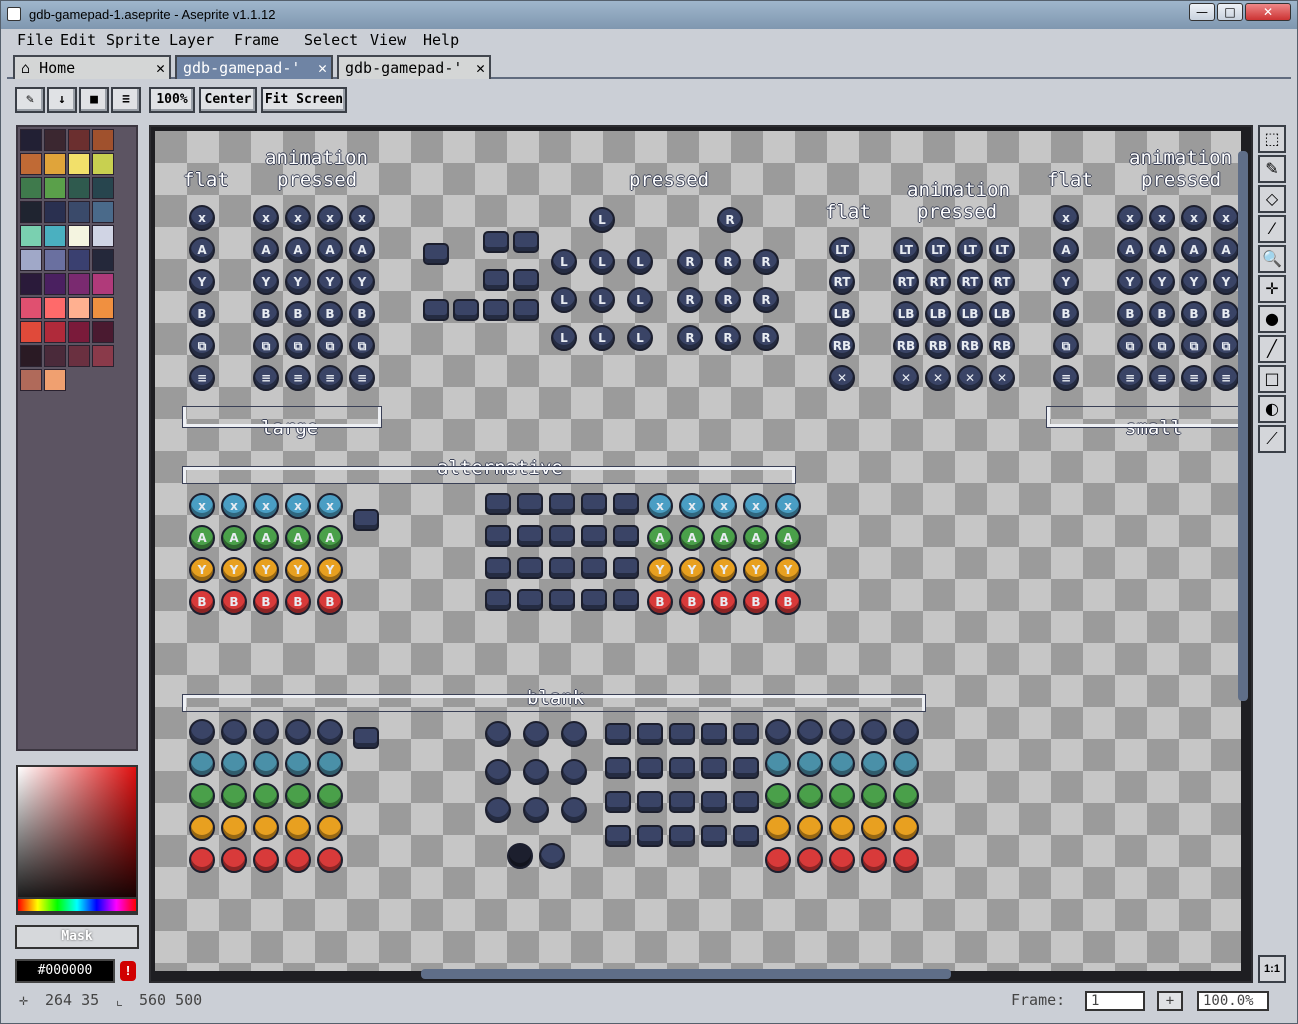 Image resolution: width=1298 pixels, height=1024 pixels. Describe the element at coordinates (1038, 1000) in the screenshot. I see `frame-label: Frame:` at that location.